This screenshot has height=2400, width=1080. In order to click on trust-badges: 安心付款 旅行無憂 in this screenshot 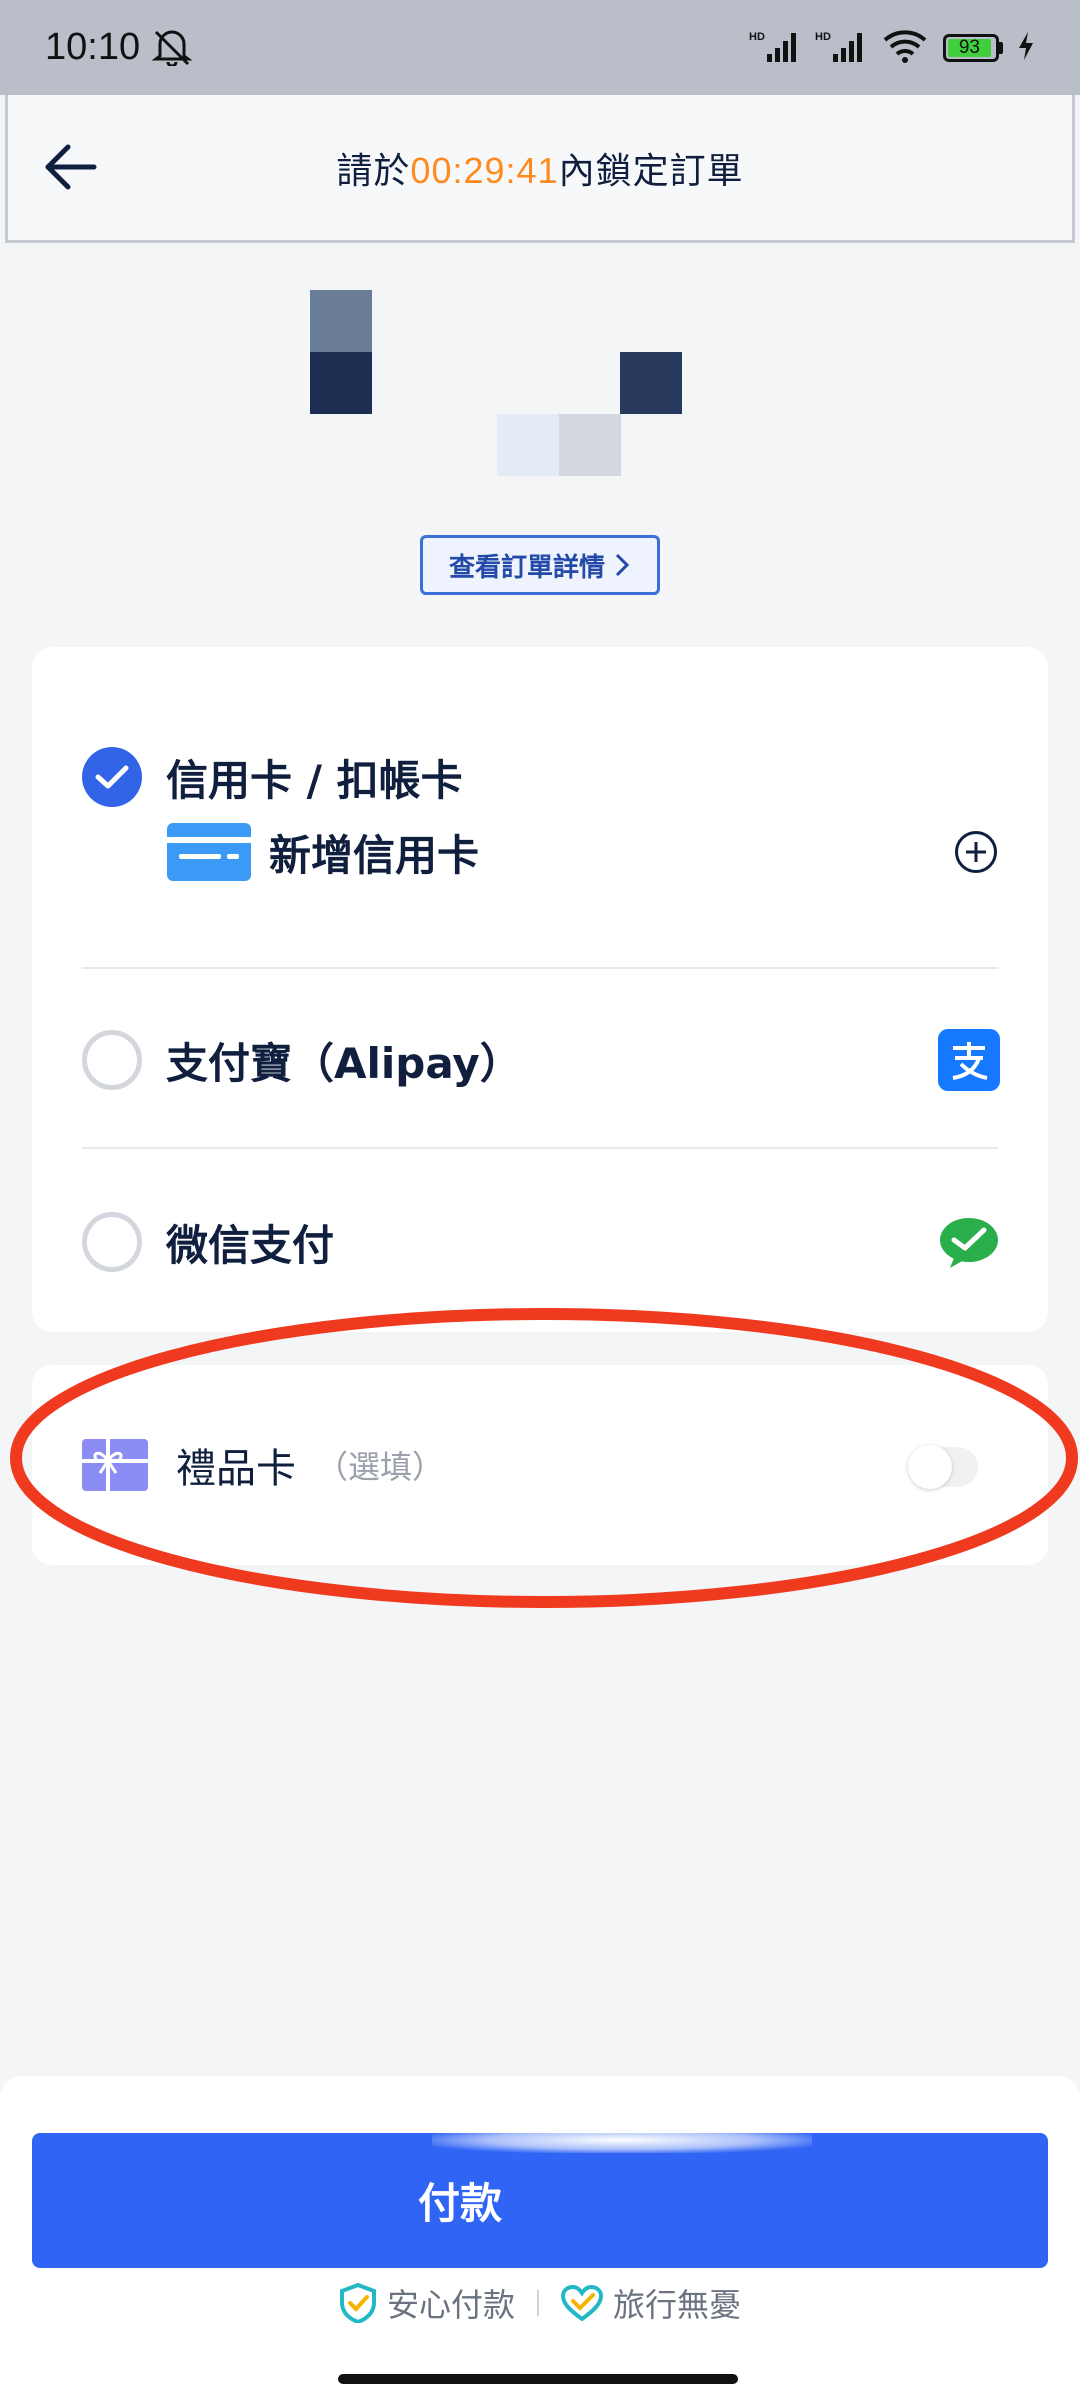, I will do `click(540, 2303)`.